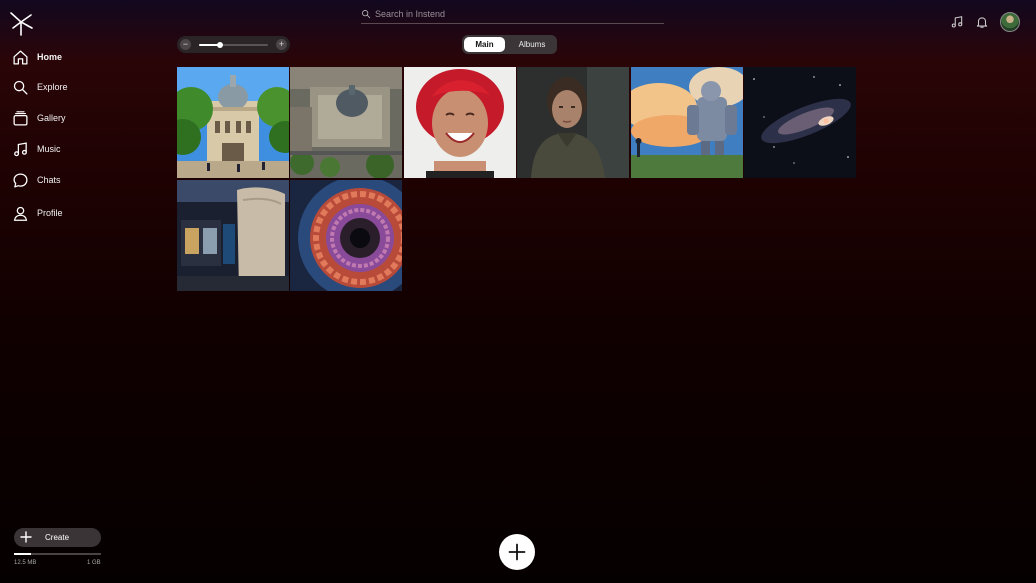 The width and height of the screenshot is (1036, 583). I want to click on chat-bubble-icon, so click(20, 180).